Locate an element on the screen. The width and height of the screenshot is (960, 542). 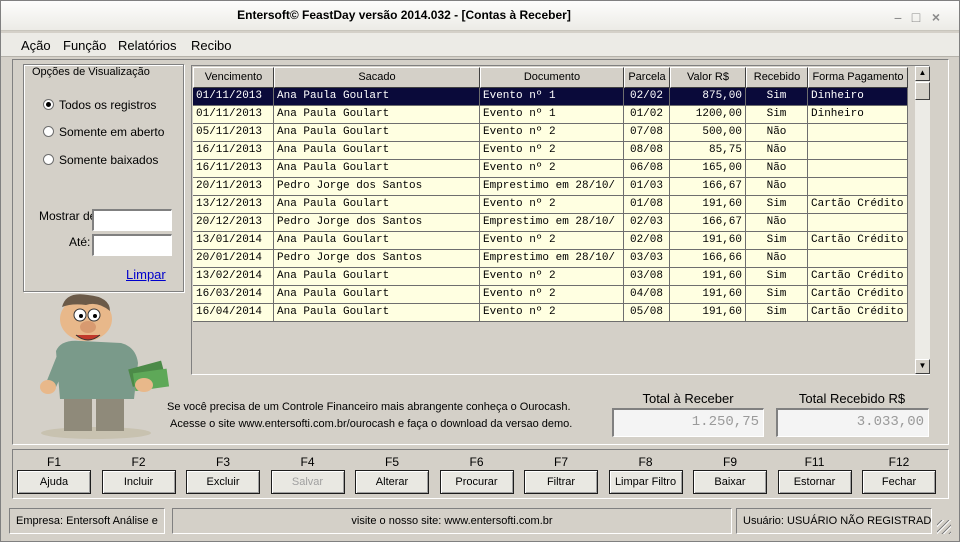
cell-received: Não is located at coordinates (777, 151).